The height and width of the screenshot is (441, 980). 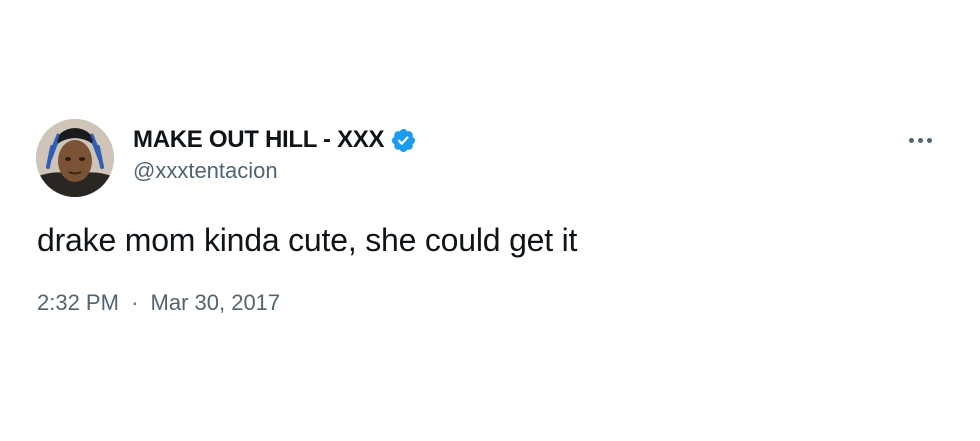 I want to click on tweet-time-link: 2:32 PM, so click(x=78, y=302).